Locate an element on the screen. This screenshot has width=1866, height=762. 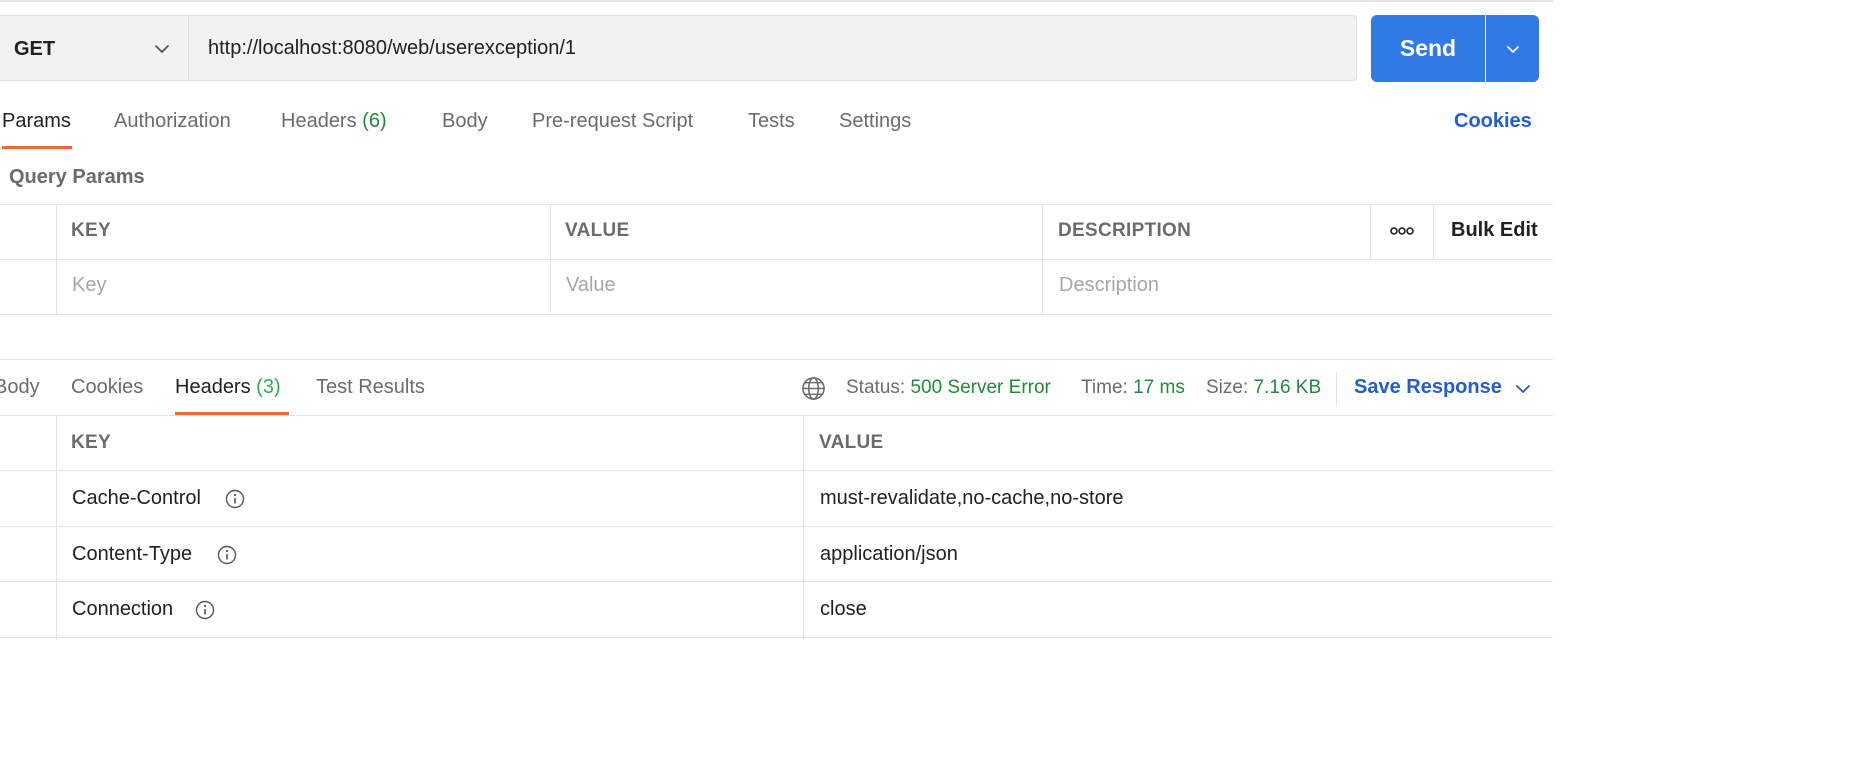
active-tab-indicator is located at coordinates (37, 147).